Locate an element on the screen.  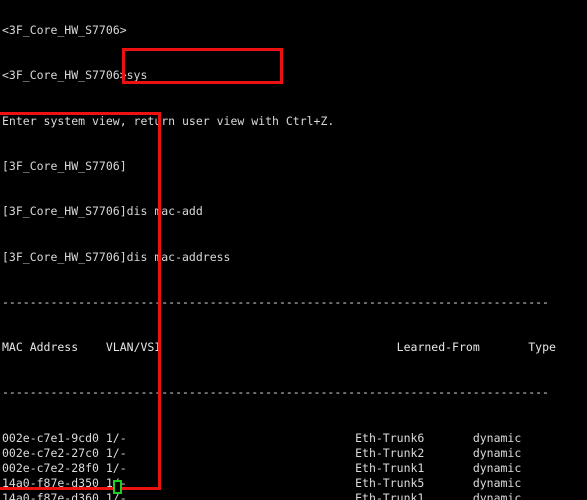
command-text-2: dis mac-address is located at coordinates (178, 256).